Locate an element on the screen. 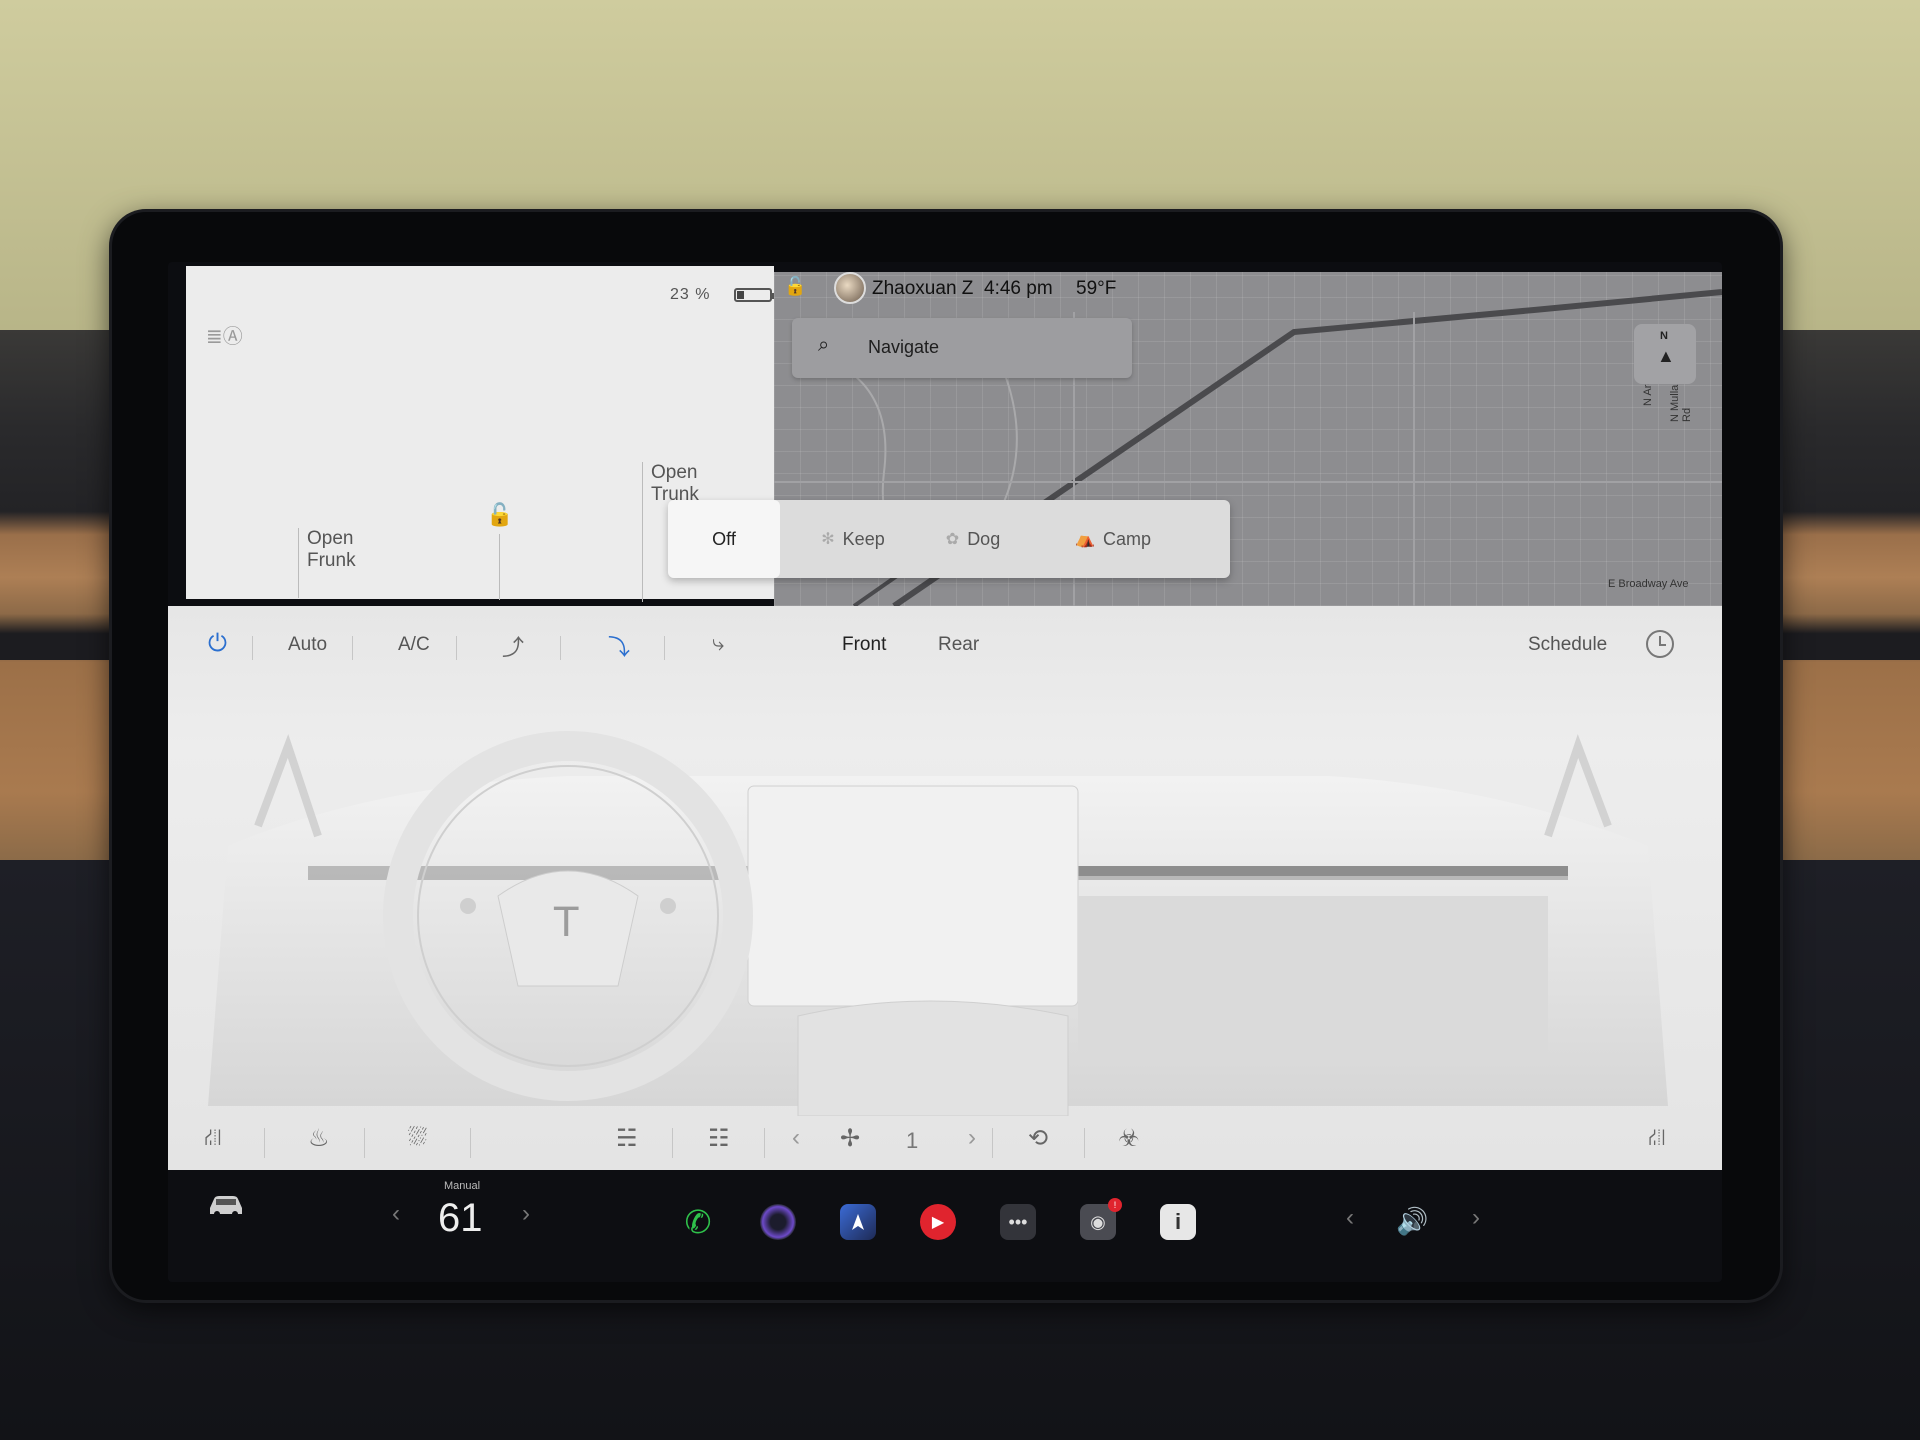  schedule-button: Schedule is located at coordinates (1567, 645).